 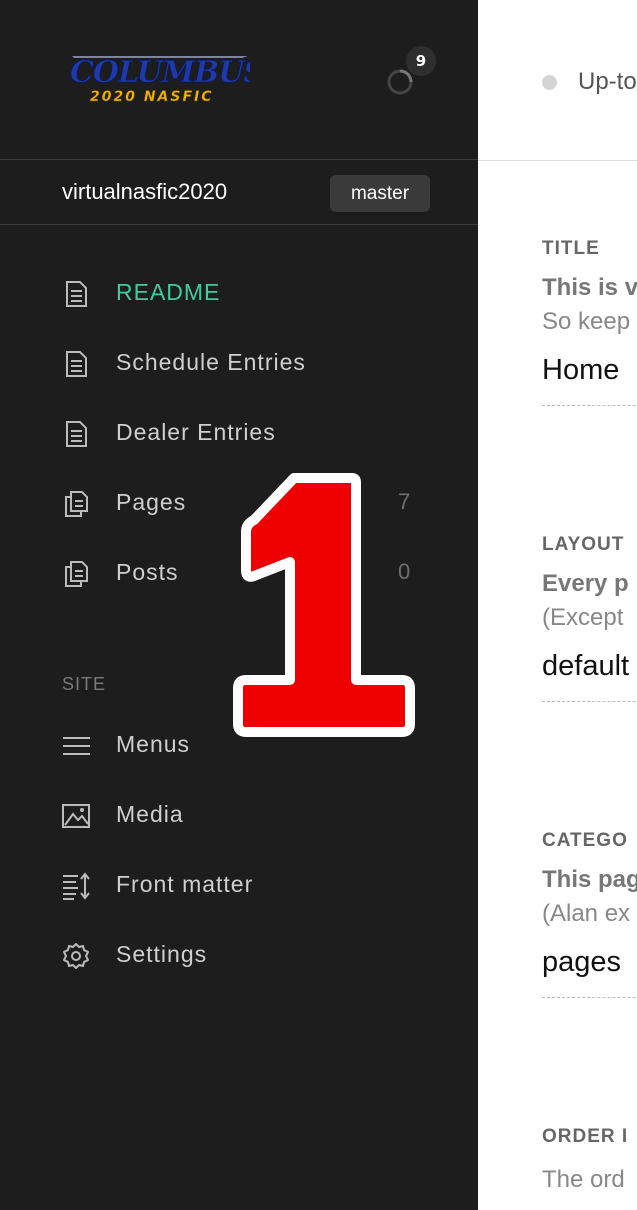 I want to click on title-input: Home, so click(x=589, y=380).